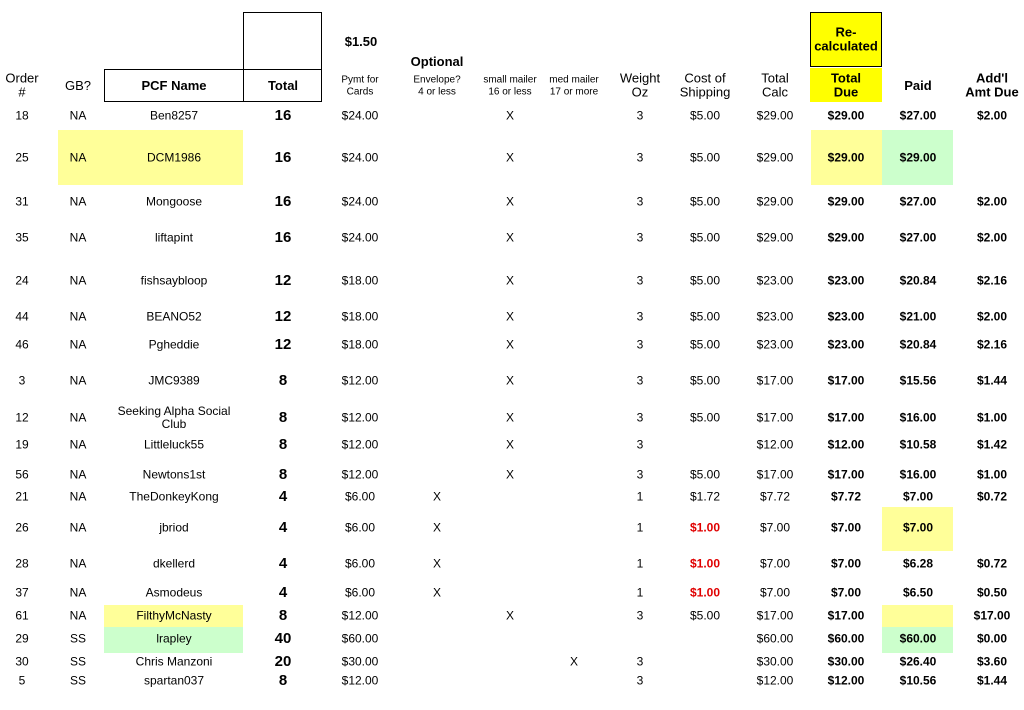 This screenshot has height=710, width=1024. Describe the element at coordinates (846, 417) in the screenshot. I see `cell-due: $17.00` at that location.